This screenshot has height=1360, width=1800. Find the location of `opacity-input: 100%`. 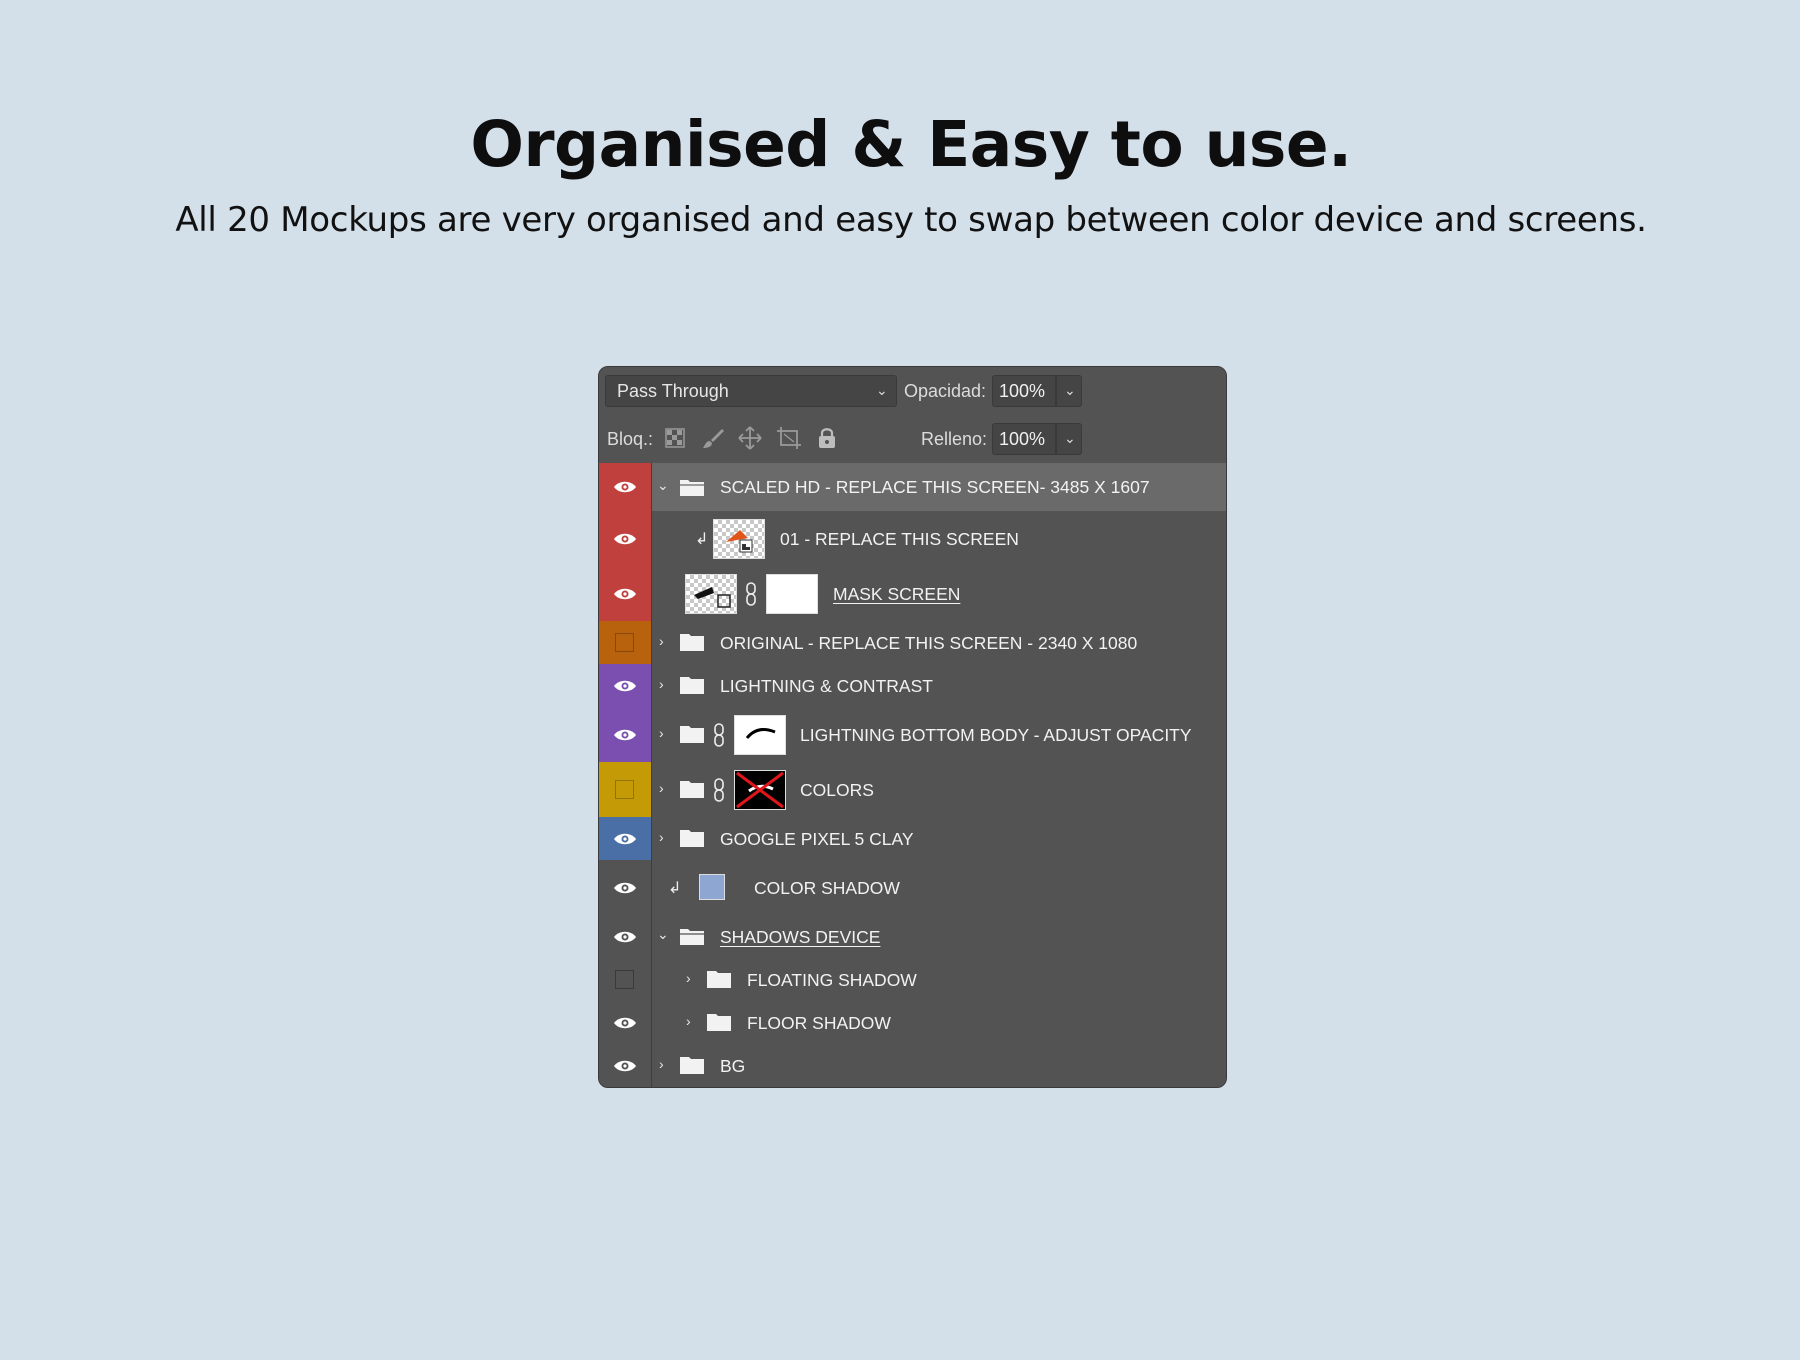

opacity-input: 100% is located at coordinates (1024, 391).